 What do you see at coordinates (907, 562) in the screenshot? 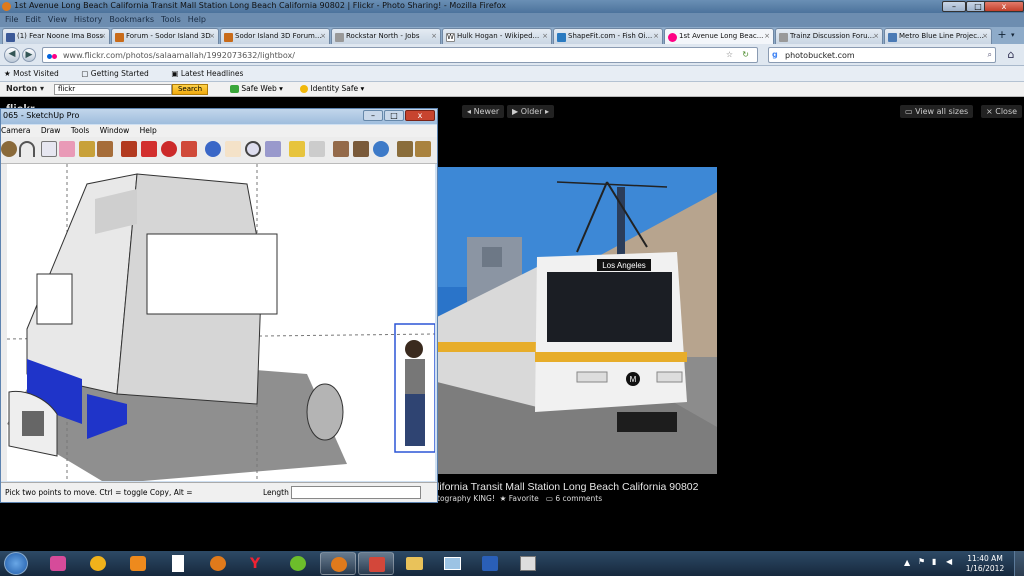
I see `tray-expand-icon: ▲` at bounding box center [907, 562].